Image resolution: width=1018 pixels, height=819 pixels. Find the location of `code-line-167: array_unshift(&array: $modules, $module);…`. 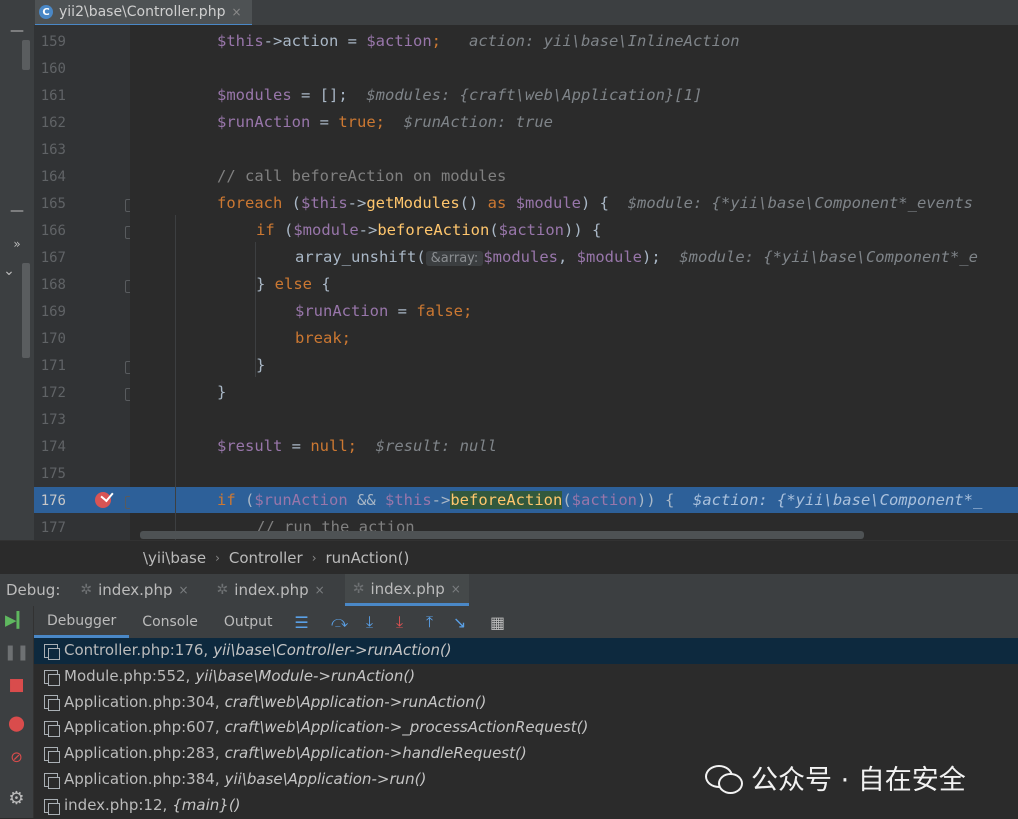

code-line-167: array_unshift(&array: $modules, $module);… is located at coordinates (636, 257).